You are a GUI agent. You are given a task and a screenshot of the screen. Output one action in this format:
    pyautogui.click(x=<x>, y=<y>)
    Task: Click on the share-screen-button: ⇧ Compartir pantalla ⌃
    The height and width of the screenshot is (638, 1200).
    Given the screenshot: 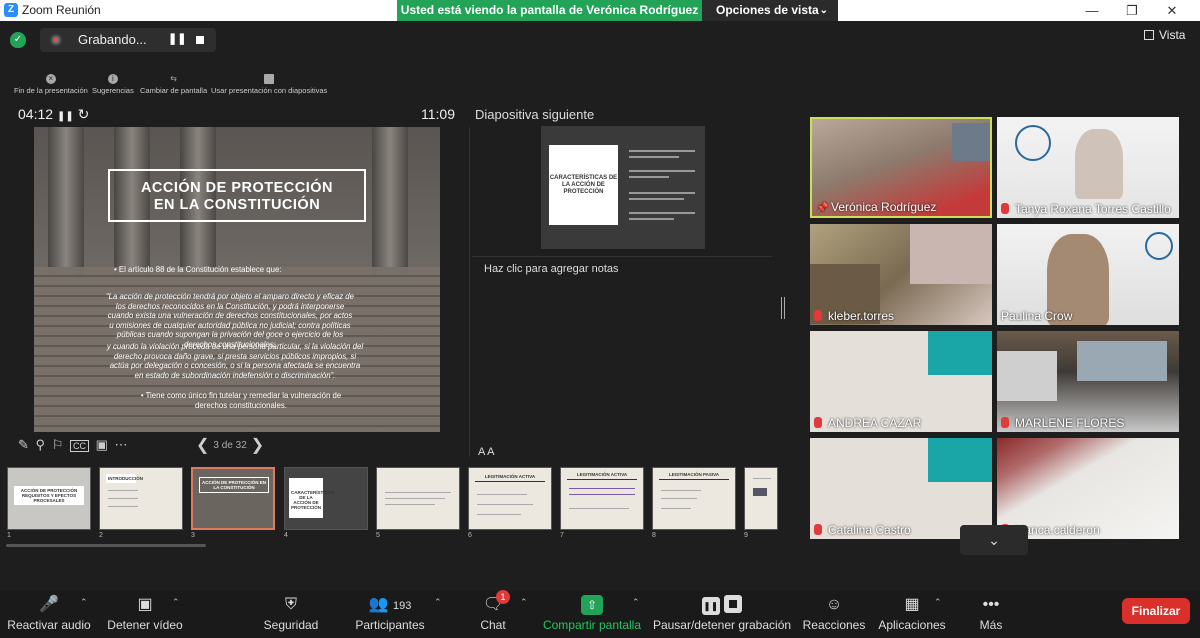 What is the action you would take?
    pyautogui.click(x=592, y=614)
    